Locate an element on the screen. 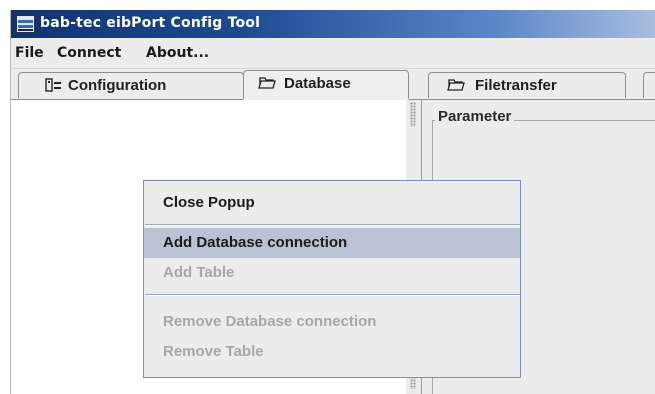  menu-item-add-database-connection: Add Database connection is located at coordinates (332, 243).